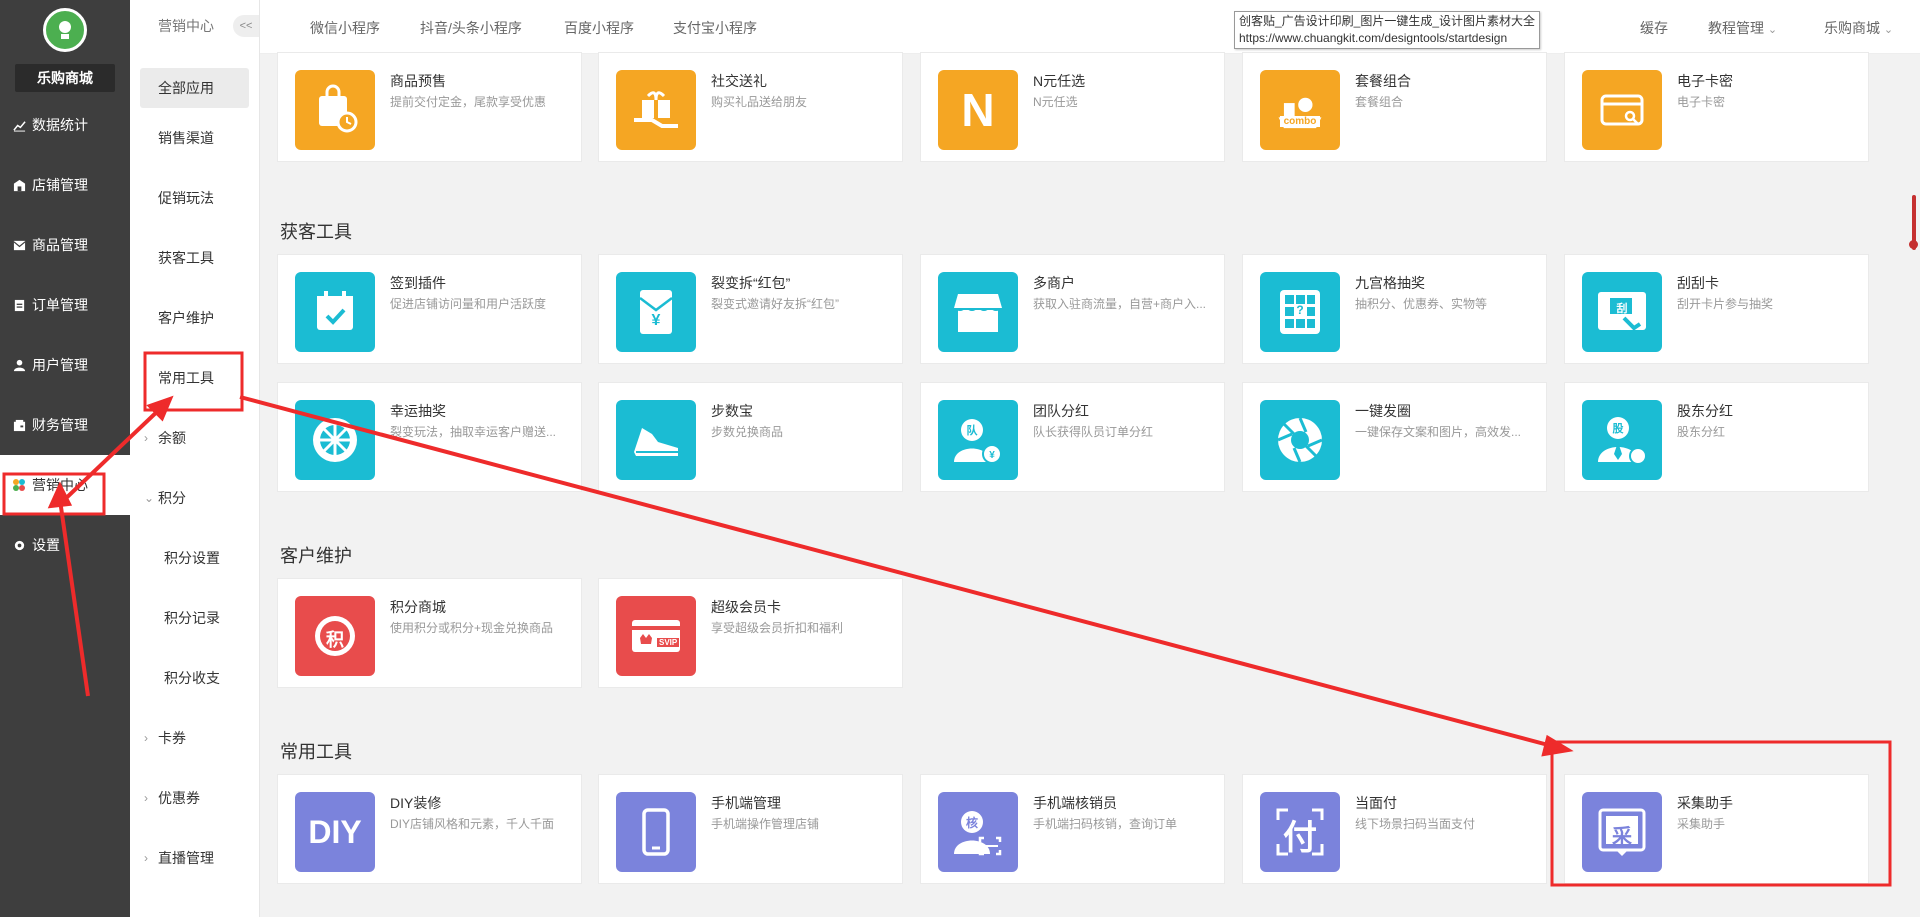 The image size is (1920, 917). What do you see at coordinates (186, 26) in the screenshot?
I see `submenu-title: 营销中心` at bounding box center [186, 26].